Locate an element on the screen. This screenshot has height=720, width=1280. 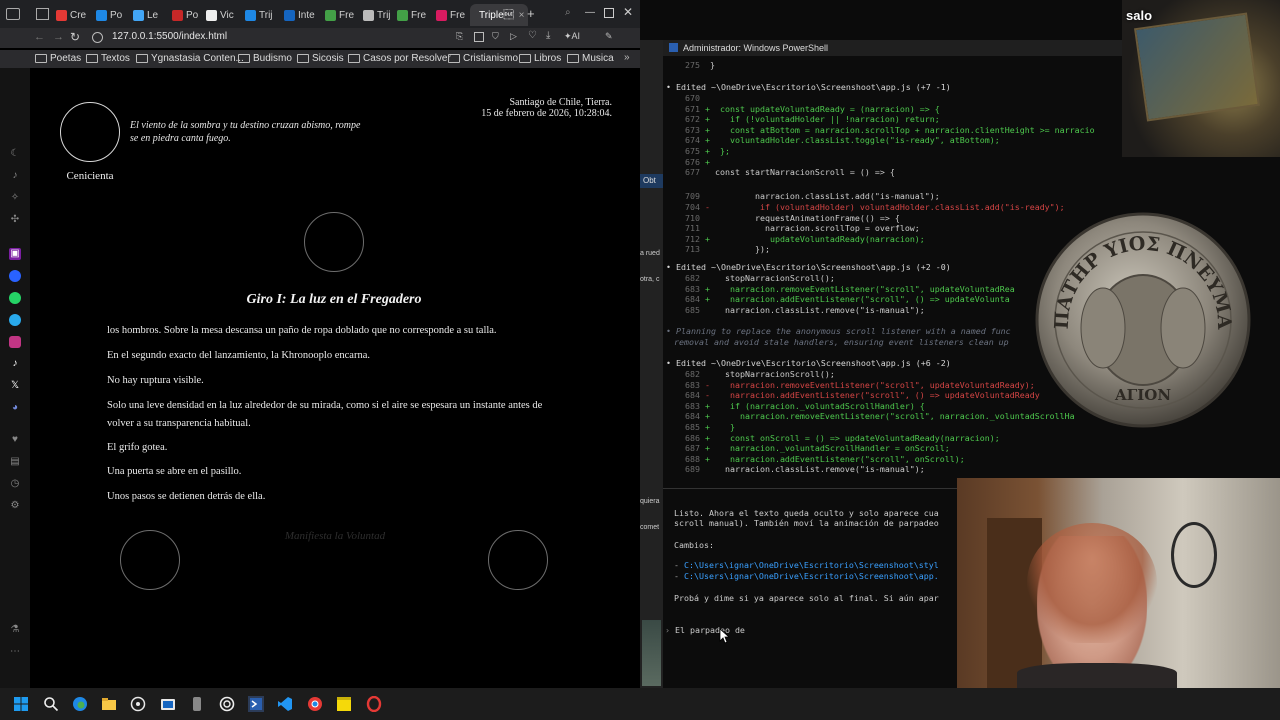
bookmark-folder: Libros is located at coordinates (540, 58).